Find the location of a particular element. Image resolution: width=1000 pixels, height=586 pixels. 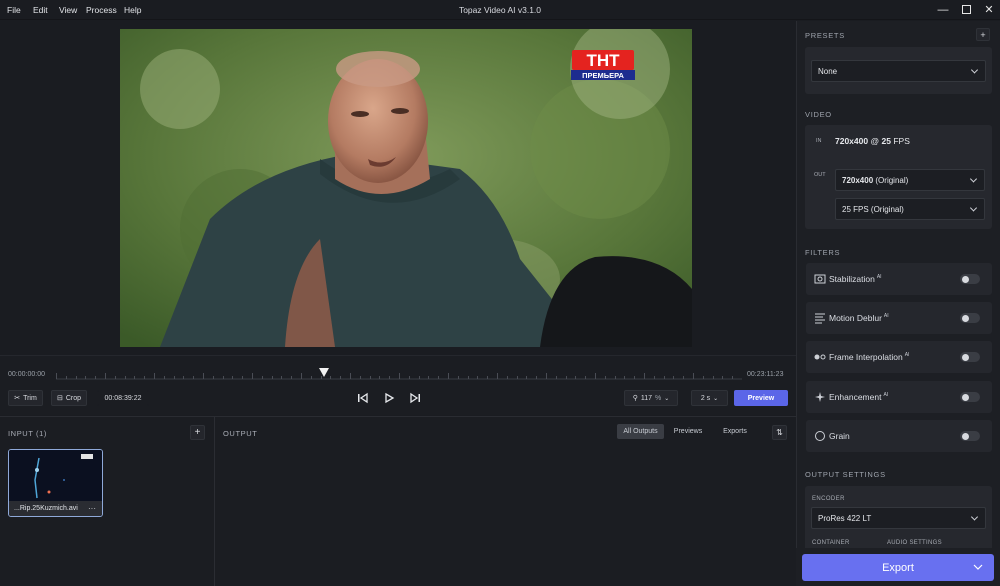

zoom-value: 117 is located at coordinates (646, 398).